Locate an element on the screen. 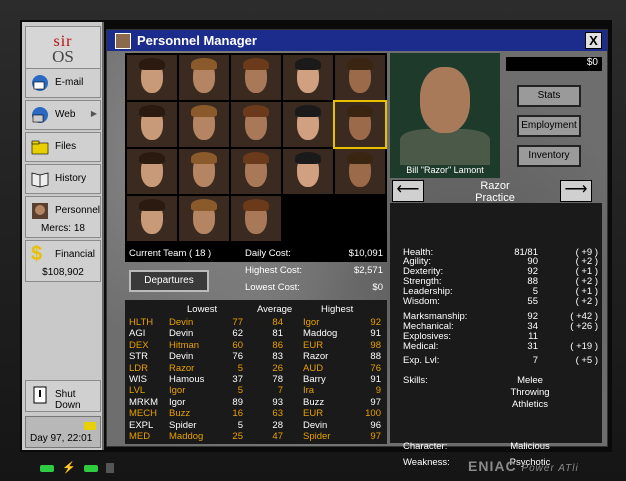  sidebar-item-email: E-mail is located at coordinates (63, 83).